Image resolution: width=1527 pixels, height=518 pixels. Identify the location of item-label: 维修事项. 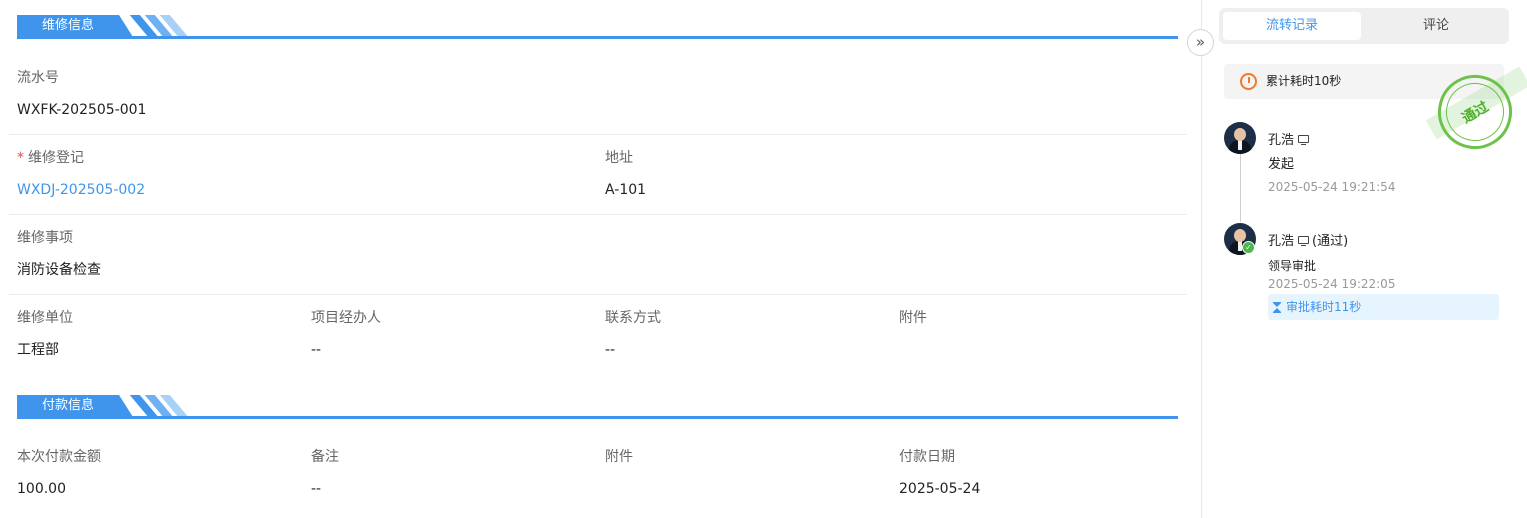
(45, 238).